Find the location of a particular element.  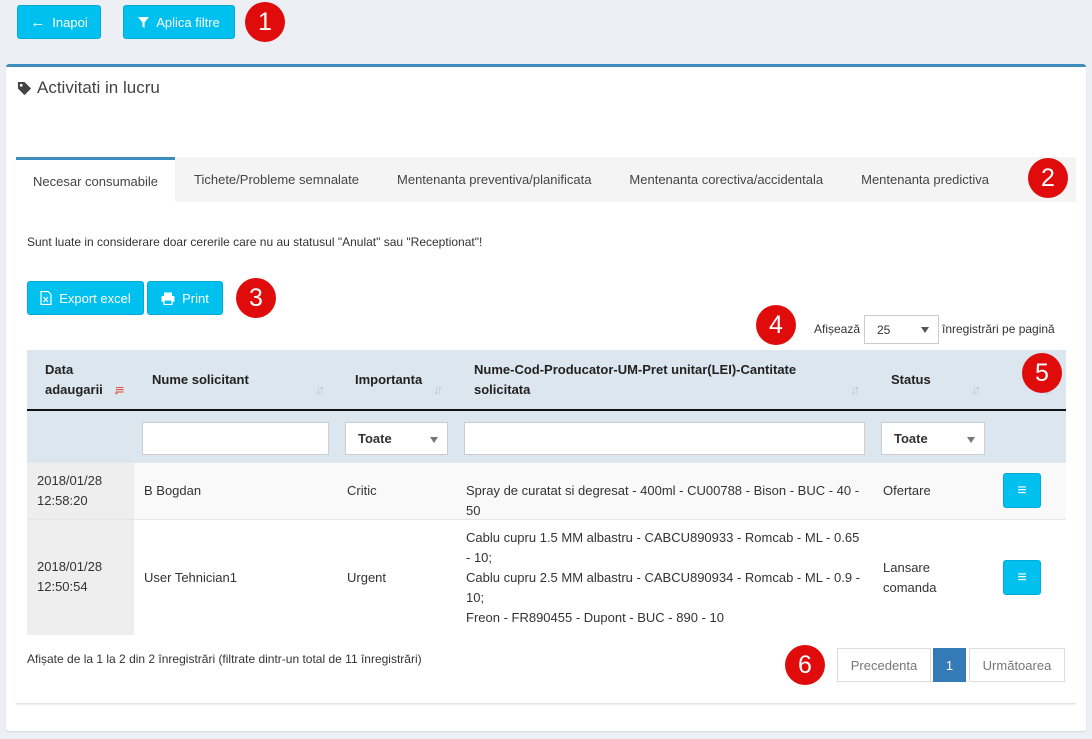

apply-filters-button: Aplica filtre is located at coordinates (179, 22).